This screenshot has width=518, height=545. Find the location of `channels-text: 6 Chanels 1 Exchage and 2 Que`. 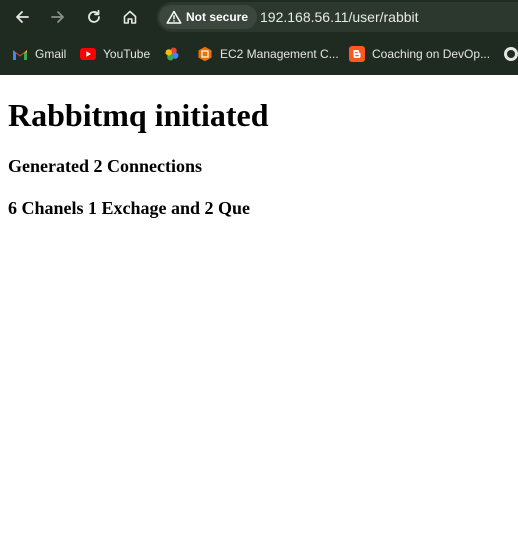

channels-text: 6 Chanels 1 Exchage and 2 Que is located at coordinates (129, 208).